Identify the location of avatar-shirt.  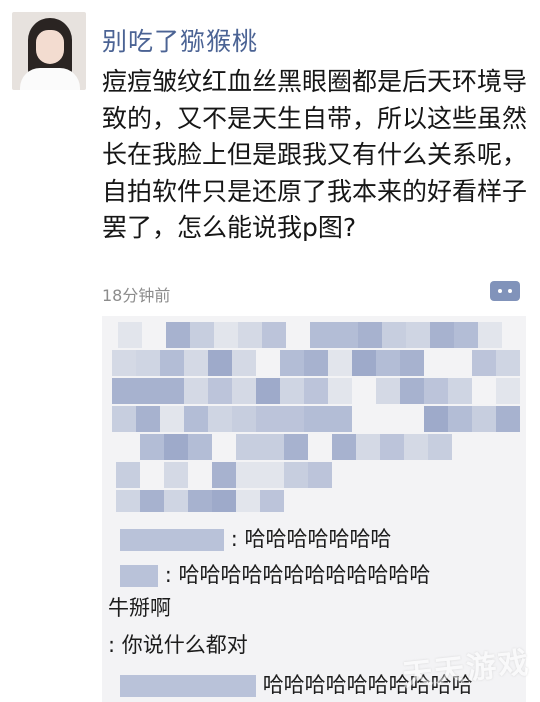
(50, 79).